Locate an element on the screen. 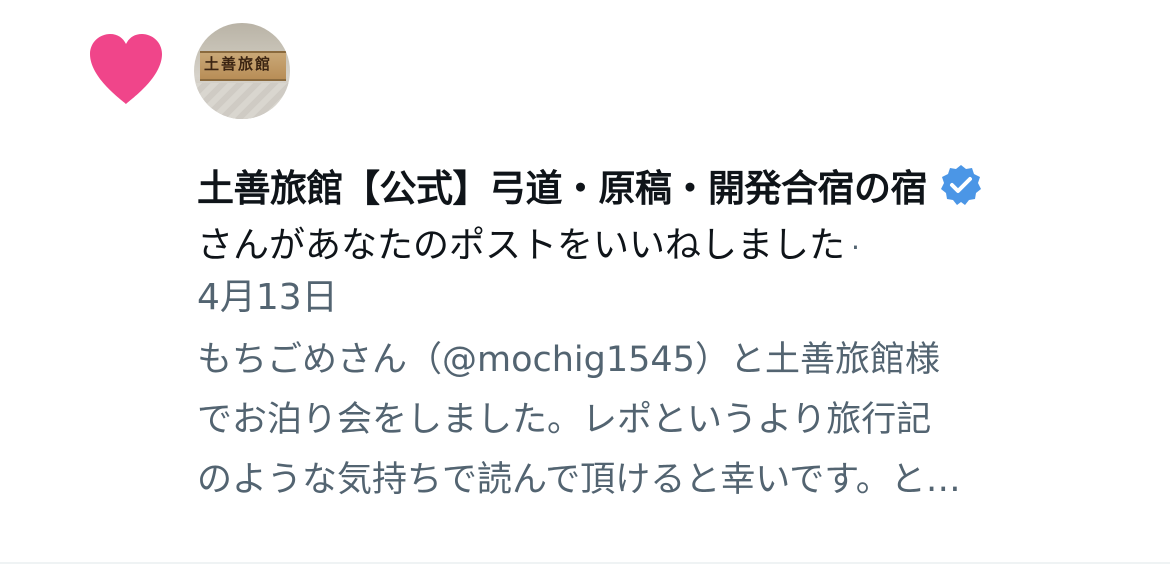  post-preview-line: もちごめさん（@mochig1545）と土善旅館様 is located at coordinates (568, 360).